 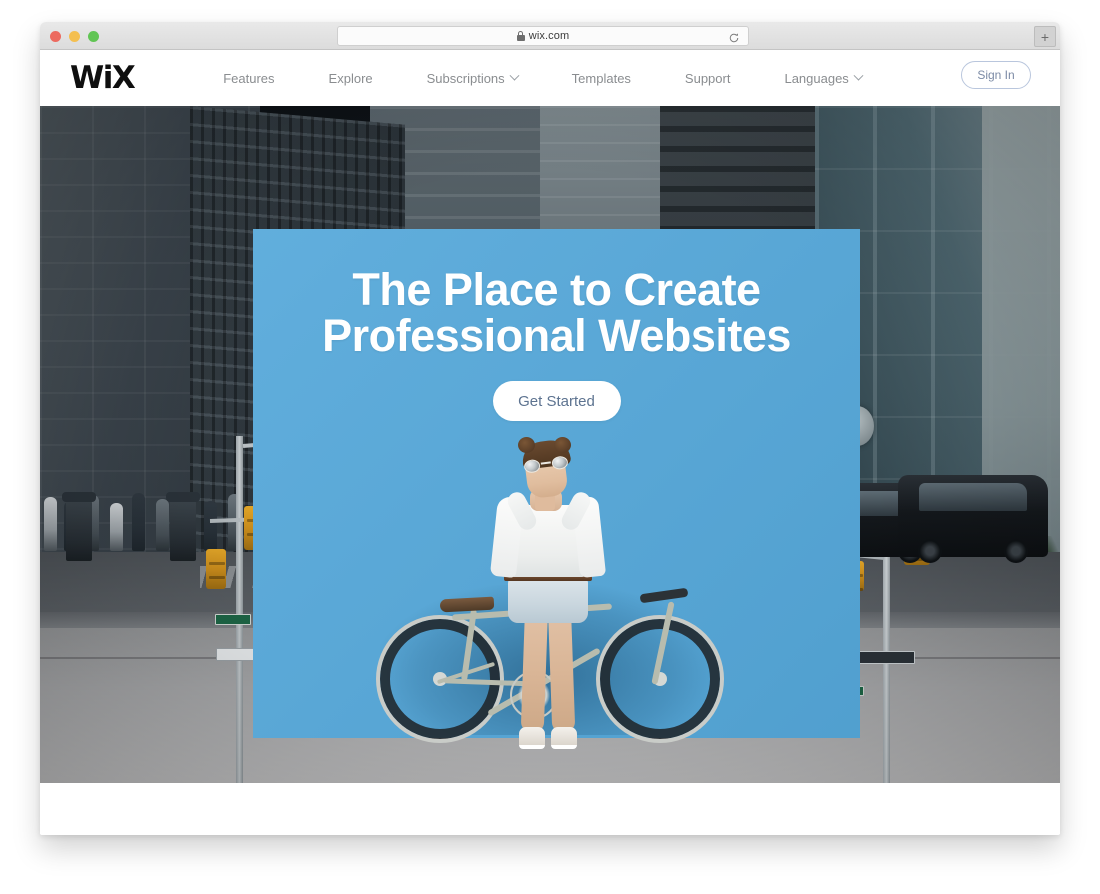 I want to click on nav-item-subscriptions-label: Subscriptions, so click(x=465, y=78).